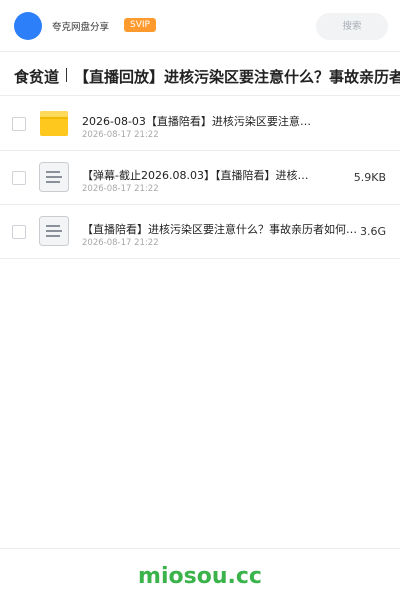 The height and width of the screenshot is (600, 400). I want to click on folder-icon, so click(54, 123).